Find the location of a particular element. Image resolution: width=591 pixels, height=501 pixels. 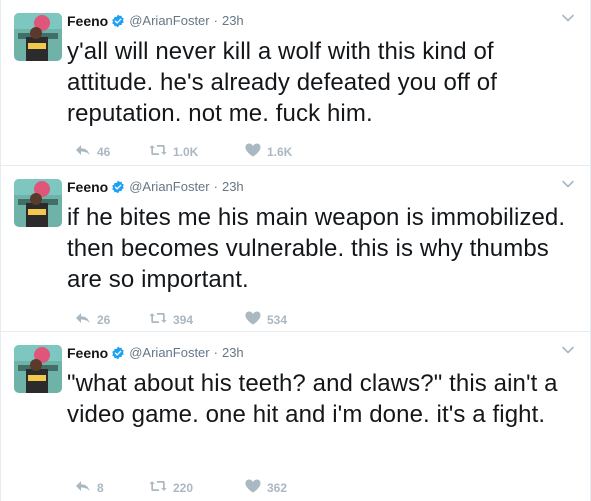

like-button: 534 is located at coordinates (285, 319).